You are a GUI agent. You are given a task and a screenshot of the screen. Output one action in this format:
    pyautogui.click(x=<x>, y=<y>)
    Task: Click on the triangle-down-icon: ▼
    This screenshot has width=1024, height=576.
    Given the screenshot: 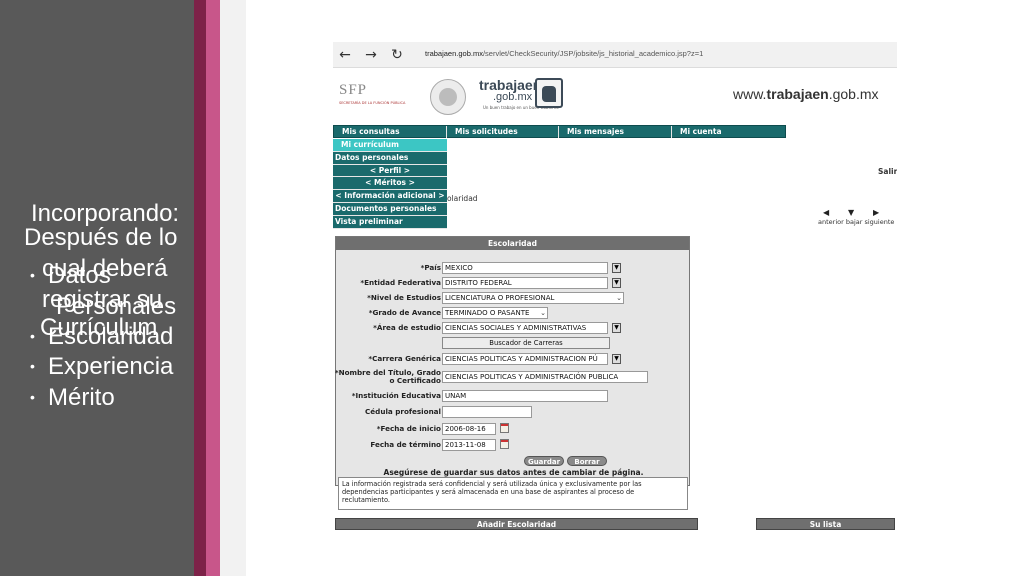 What is the action you would take?
    pyautogui.click(x=851, y=212)
    